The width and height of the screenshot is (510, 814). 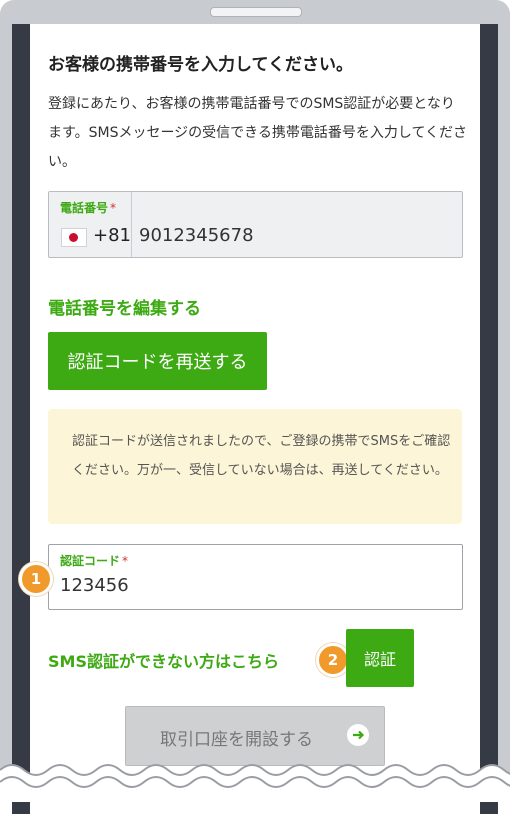 I want to click on page-title: お客様の携帯番号を入力してください。, so click(x=200, y=65).